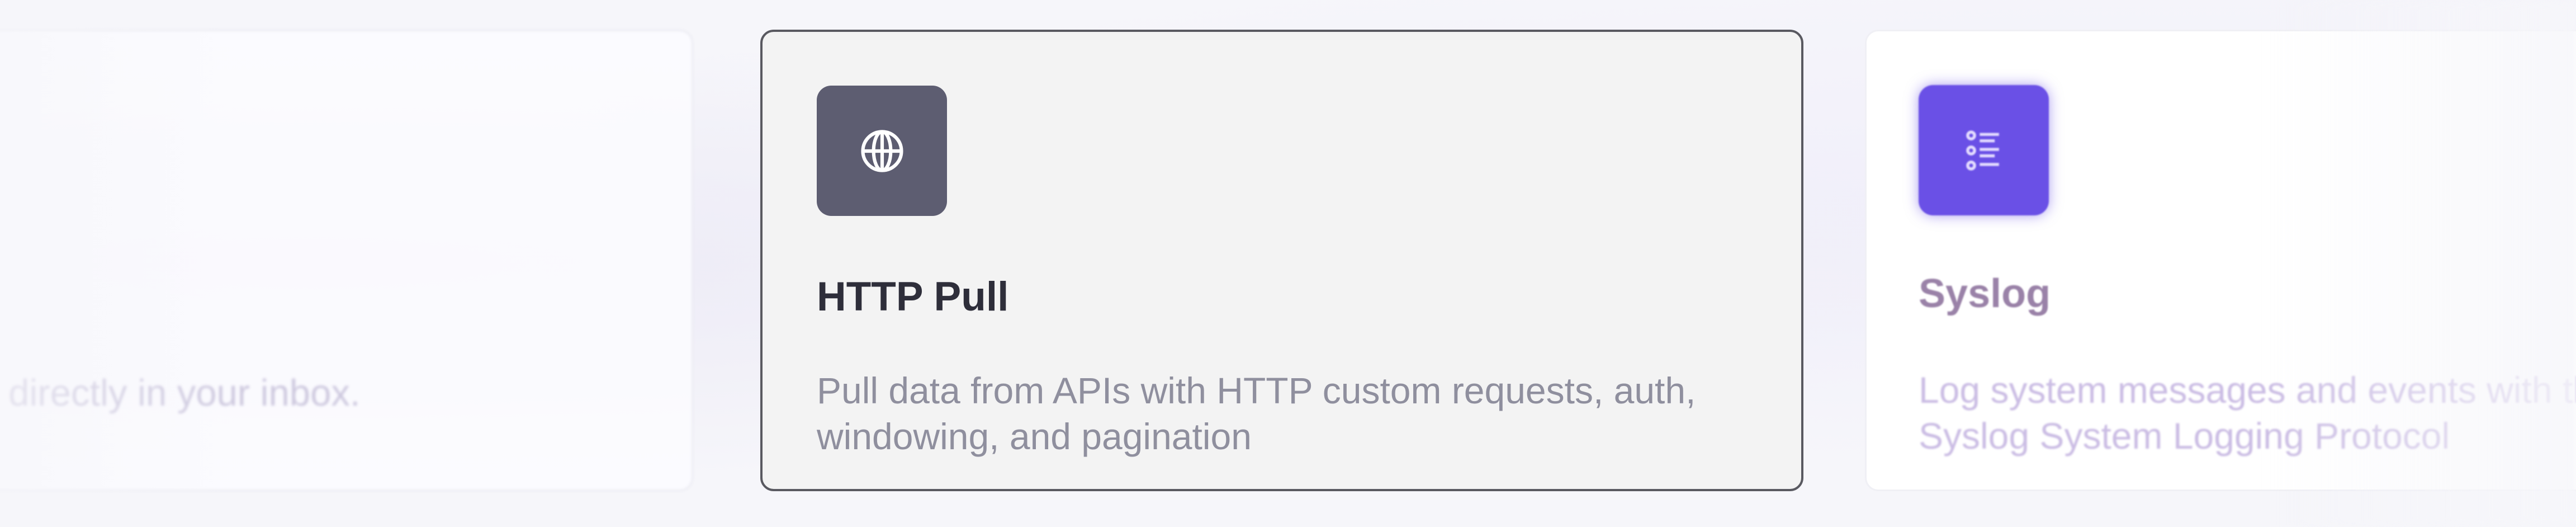 This screenshot has height=527, width=2576. What do you see at coordinates (913, 296) in the screenshot?
I see `card-title: HTTP Pull` at bounding box center [913, 296].